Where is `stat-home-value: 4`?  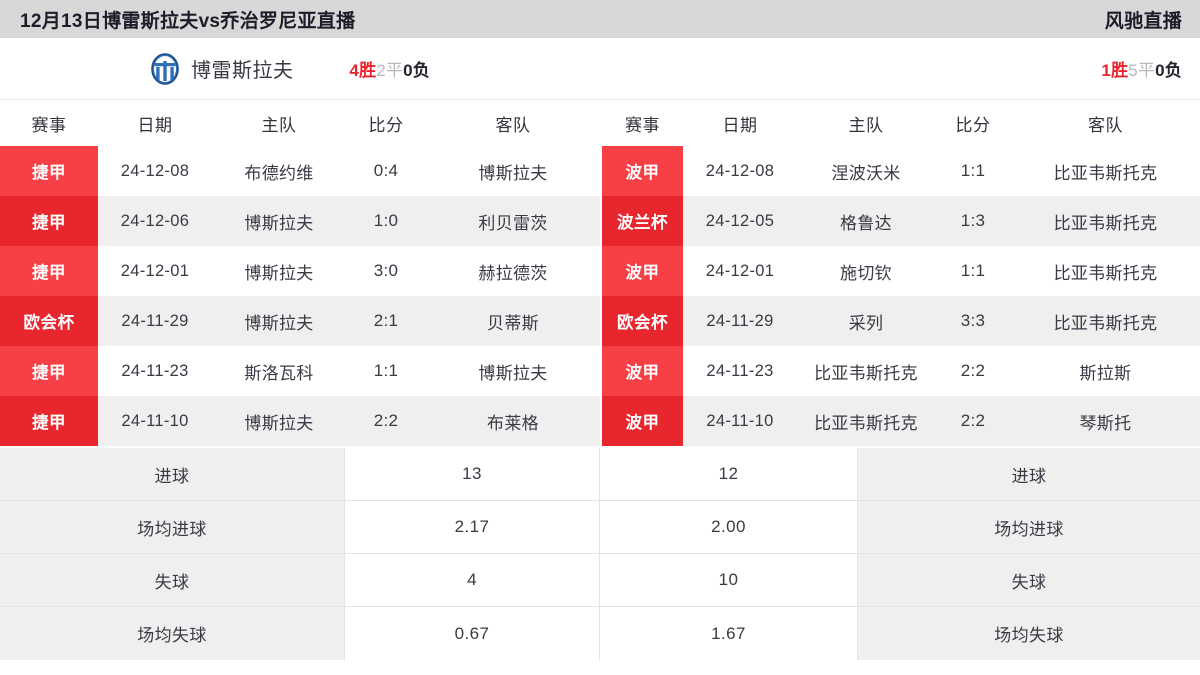
stat-home-value: 4 is located at coordinates (472, 580).